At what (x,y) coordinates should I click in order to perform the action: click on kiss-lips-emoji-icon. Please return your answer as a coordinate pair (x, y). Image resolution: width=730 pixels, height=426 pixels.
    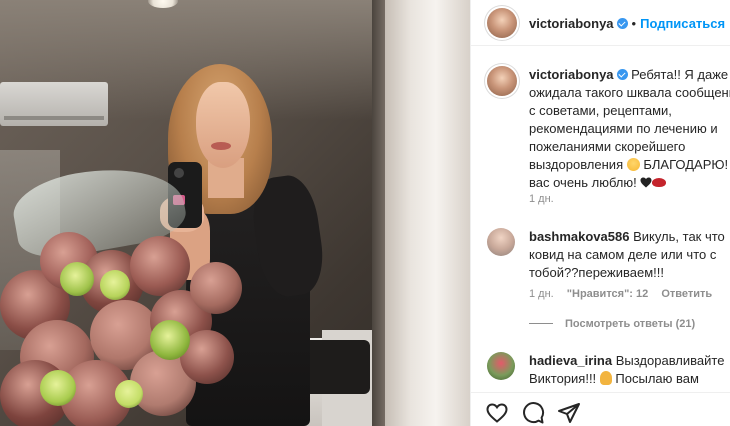
    Looking at the image, I should click on (659, 182).